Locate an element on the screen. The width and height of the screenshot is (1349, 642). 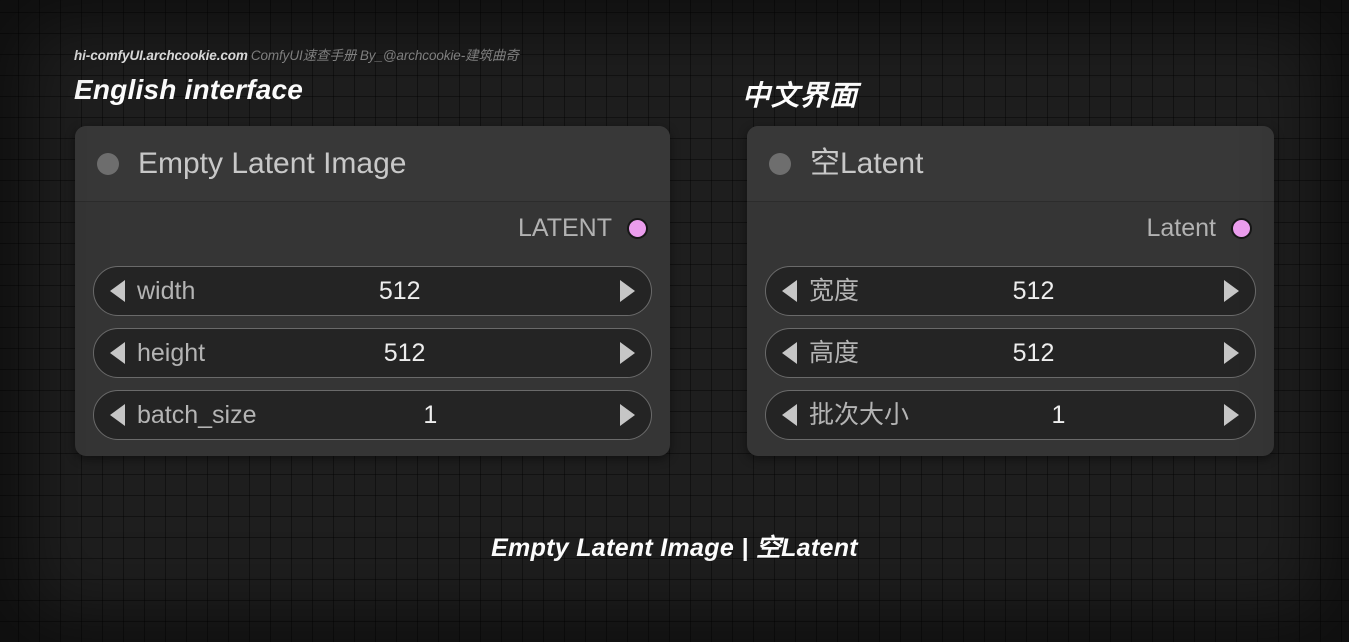
widget-label-width-zh: 宽度 is located at coordinates (834, 290).